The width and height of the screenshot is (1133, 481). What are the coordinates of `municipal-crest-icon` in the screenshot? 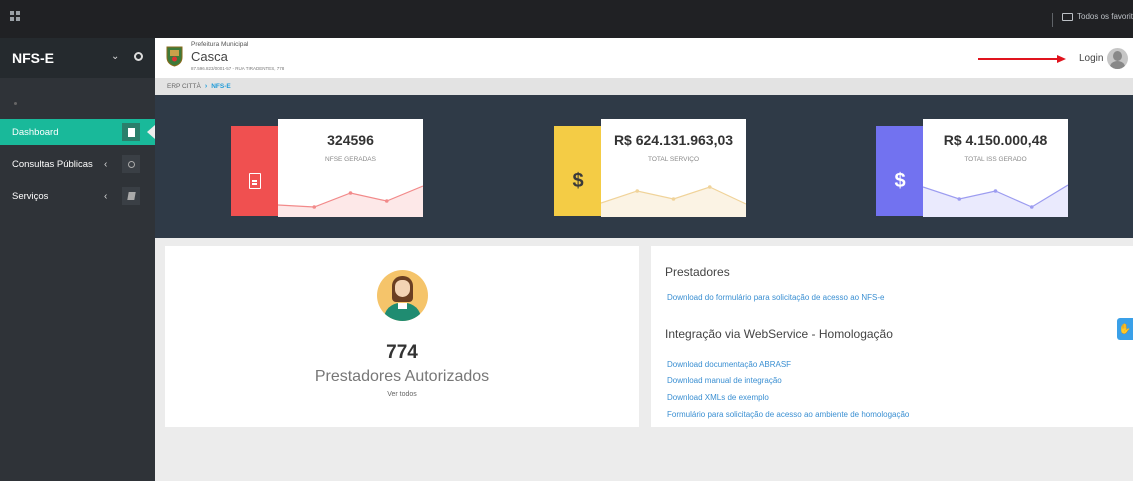 It's located at (174, 56).